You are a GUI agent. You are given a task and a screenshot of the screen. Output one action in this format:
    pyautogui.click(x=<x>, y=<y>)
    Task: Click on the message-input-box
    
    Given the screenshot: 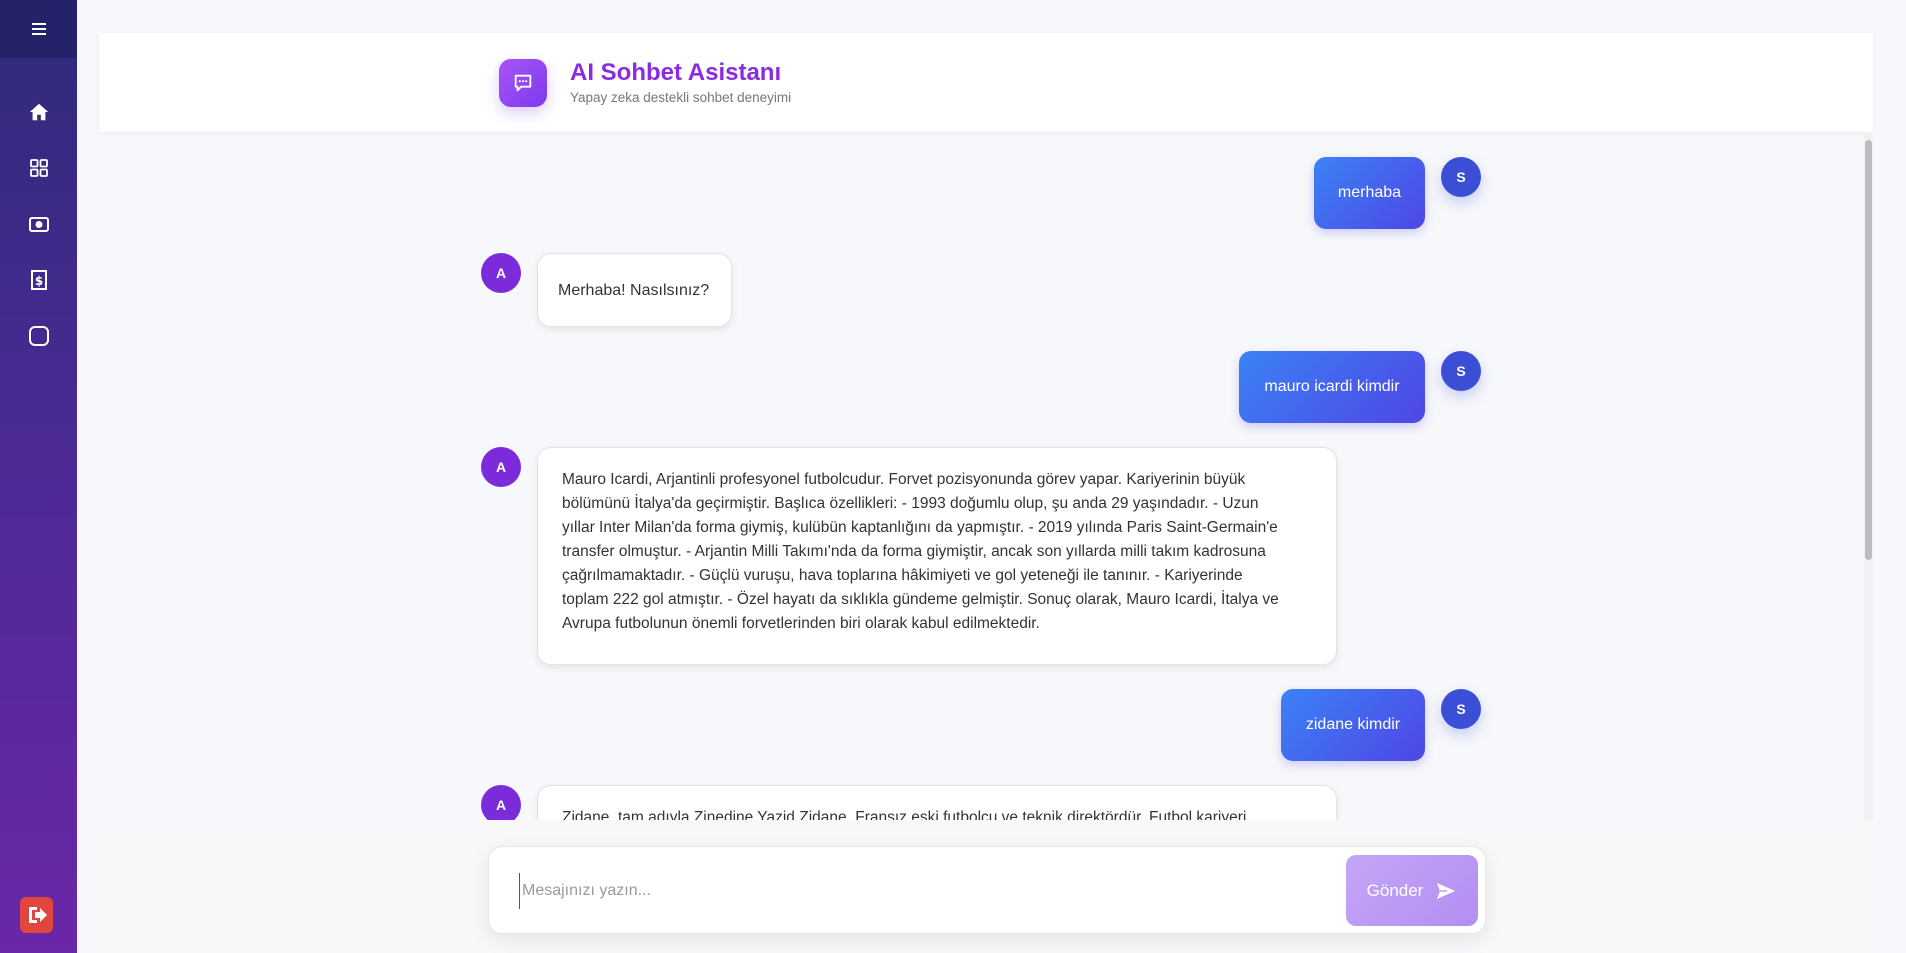 What is the action you would take?
    pyautogui.click(x=987, y=890)
    